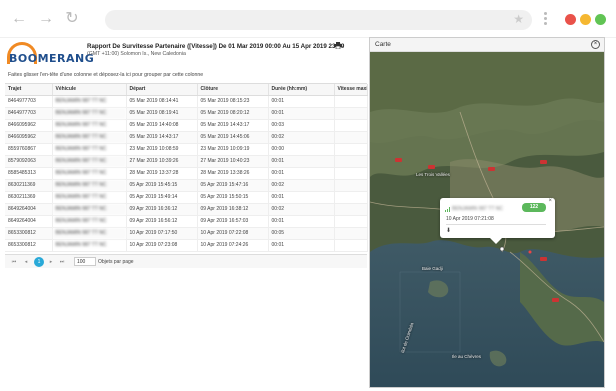 This screenshot has width=616, height=391. Describe the element at coordinates (51, 262) in the screenshot. I see `next-page-button: ▸` at that location.